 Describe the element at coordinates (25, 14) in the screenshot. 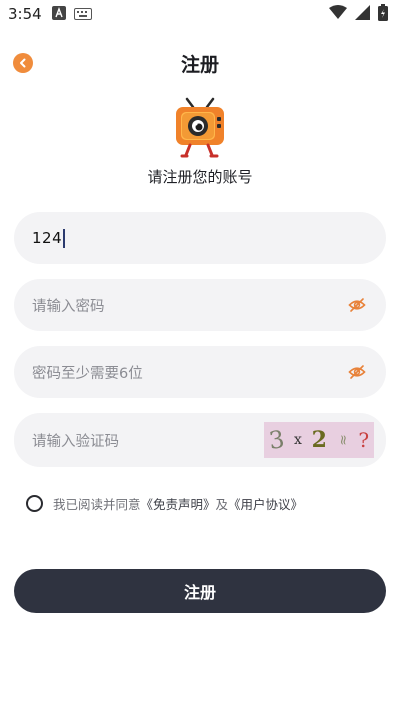

I see `status-time: 3:54` at that location.